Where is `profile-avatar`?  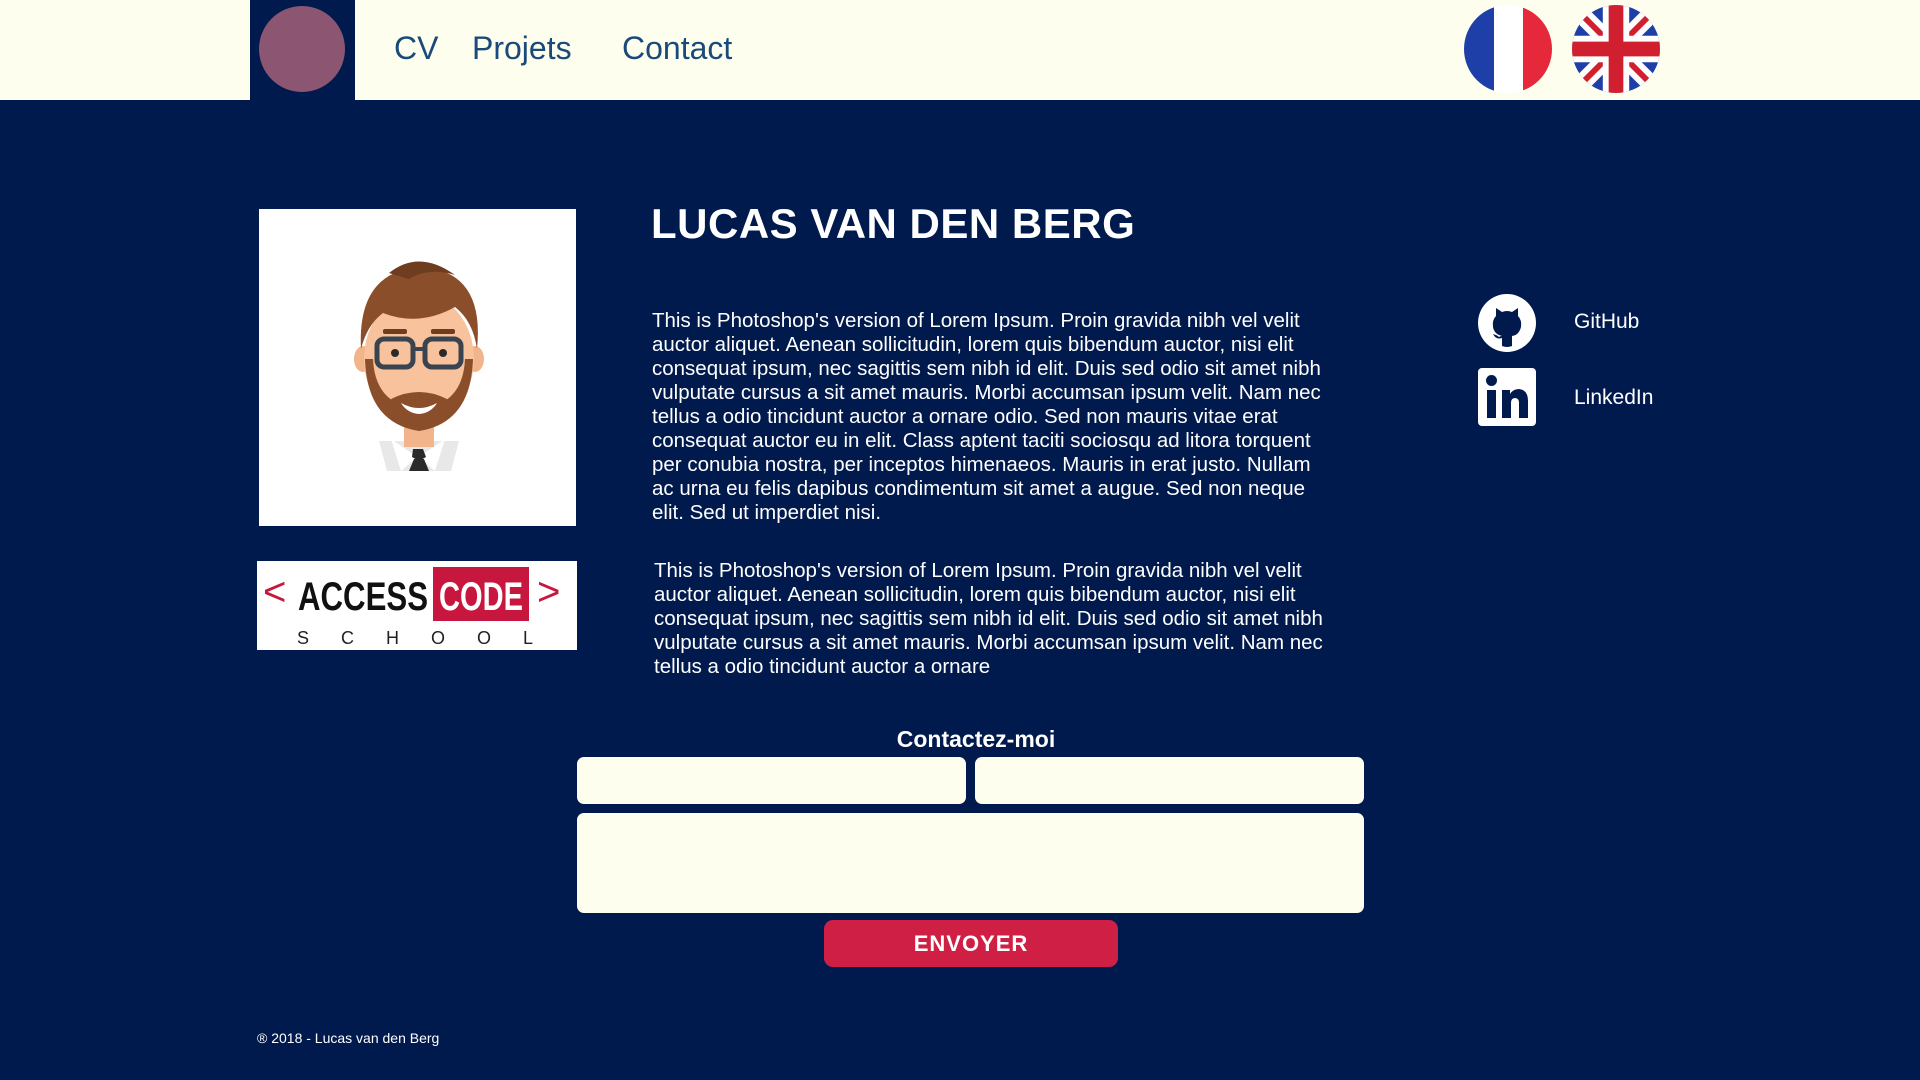 profile-avatar is located at coordinates (417, 367).